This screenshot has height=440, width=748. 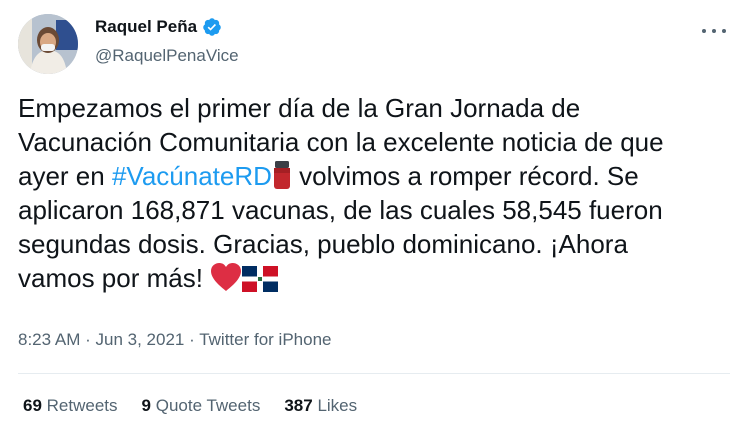 I want to click on tweet-stats: 69 Retweets 9 Quote Tweets 387 Likes, so click(x=202, y=406).